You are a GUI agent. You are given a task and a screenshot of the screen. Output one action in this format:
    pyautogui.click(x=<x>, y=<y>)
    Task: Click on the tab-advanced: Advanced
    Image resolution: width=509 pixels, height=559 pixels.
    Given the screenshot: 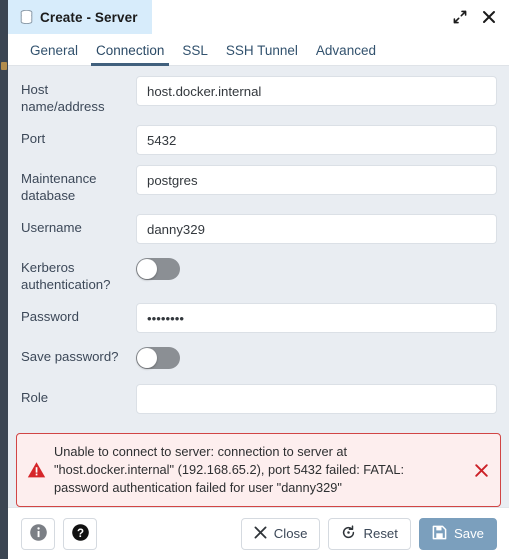 What is the action you would take?
    pyautogui.click(x=346, y=54)
    